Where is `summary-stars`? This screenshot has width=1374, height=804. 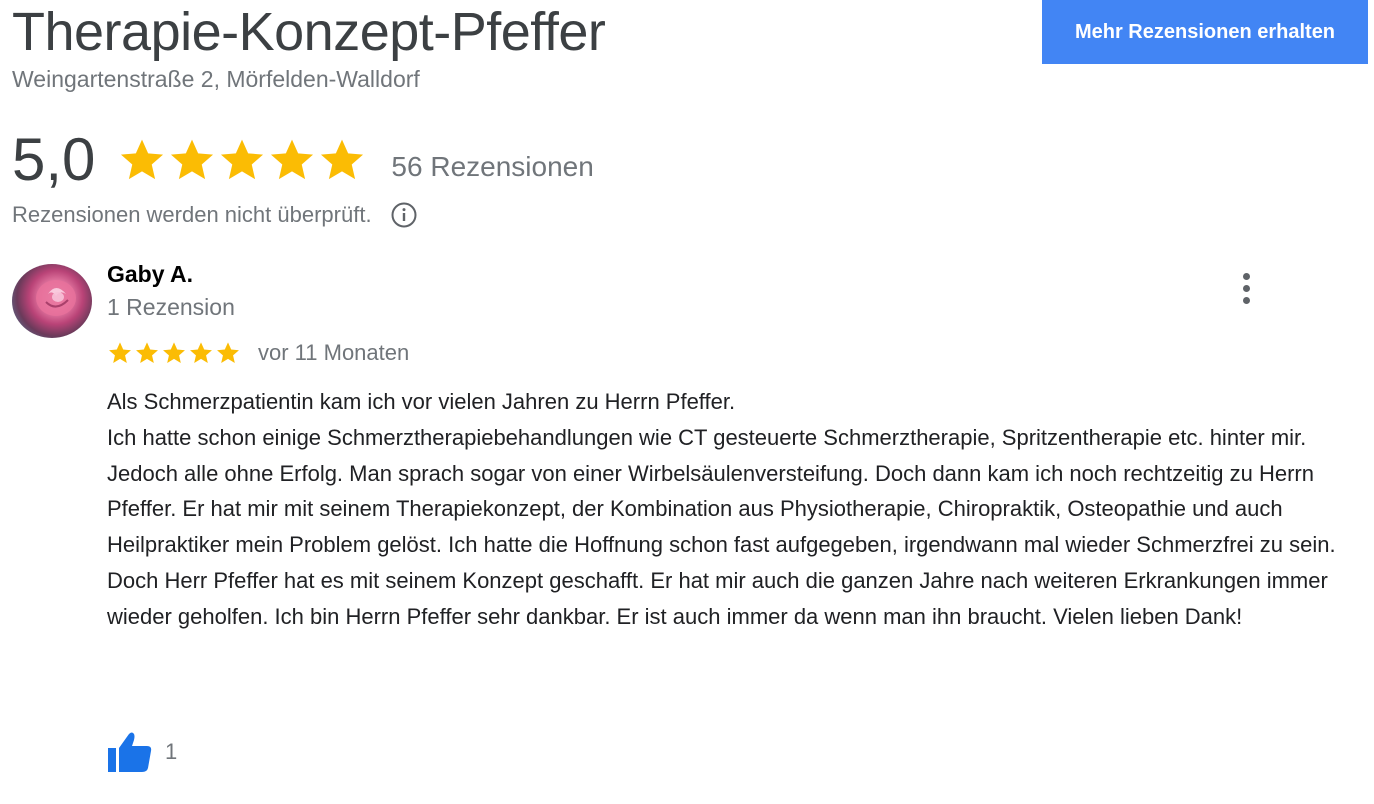
summary-stars is located at coordinates (242, 160).